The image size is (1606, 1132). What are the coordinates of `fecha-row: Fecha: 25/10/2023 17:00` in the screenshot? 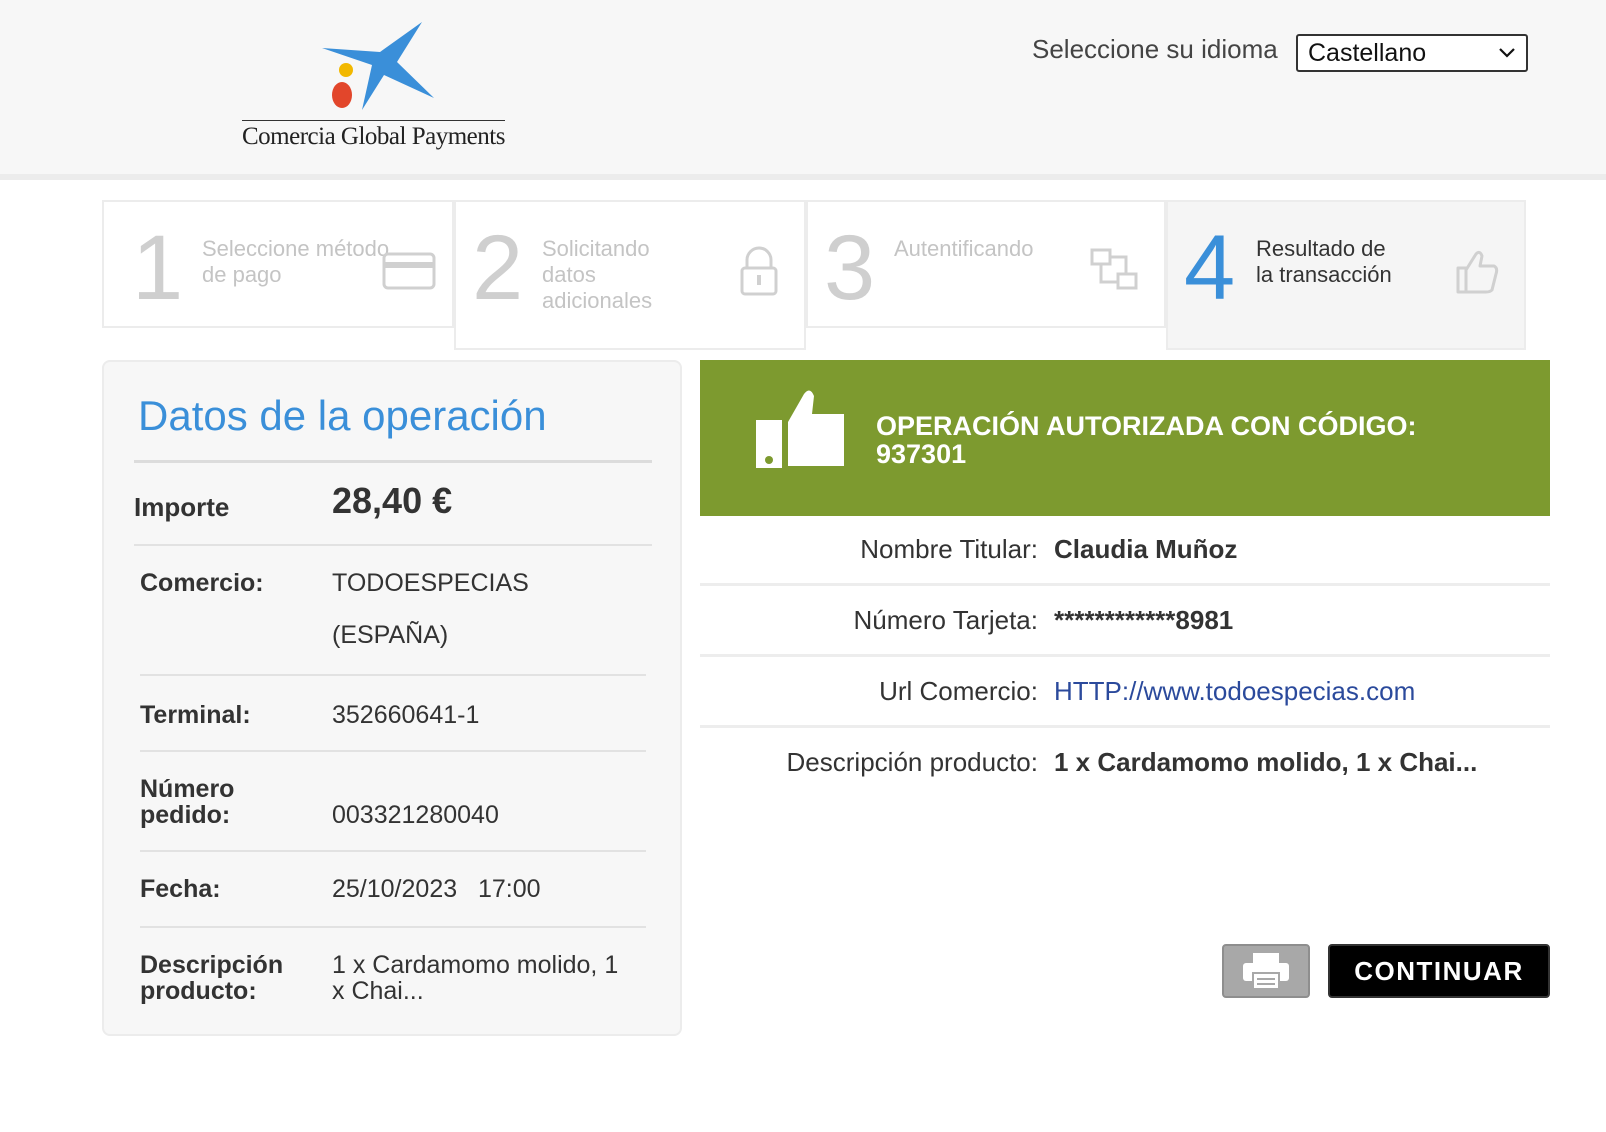 It's located at (393, 890).